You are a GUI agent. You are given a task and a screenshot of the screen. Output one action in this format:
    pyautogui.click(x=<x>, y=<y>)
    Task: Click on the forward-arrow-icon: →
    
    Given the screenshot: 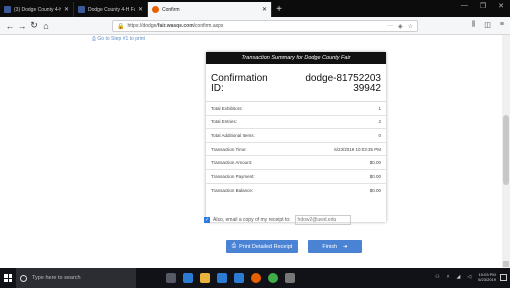 What is the action you would take?
    pyautogui.click(x=22, y=26)
    